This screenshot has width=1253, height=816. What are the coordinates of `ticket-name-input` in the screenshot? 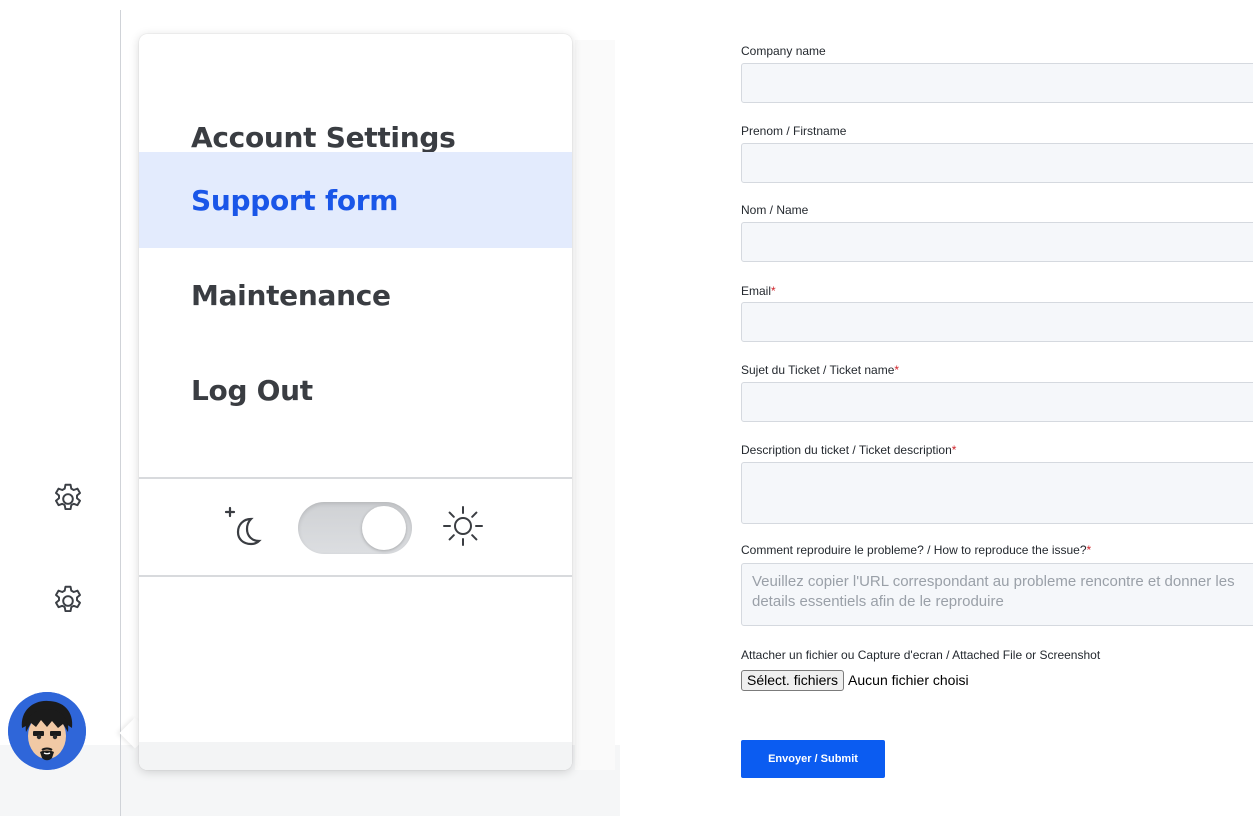 It's located at (997, 402).